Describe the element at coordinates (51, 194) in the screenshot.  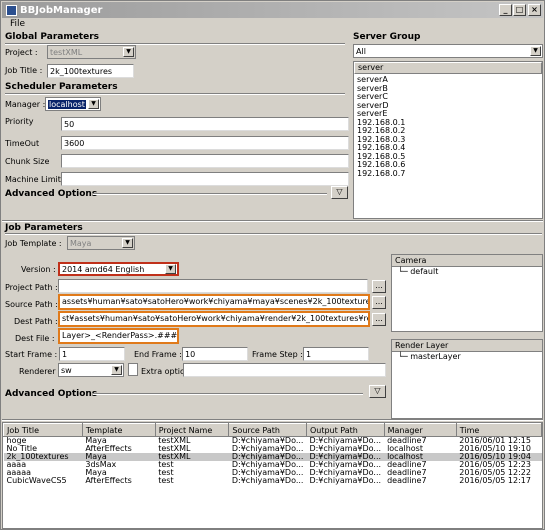
I see `scheduler-advanced-options-label: Advanced Options` at that location.